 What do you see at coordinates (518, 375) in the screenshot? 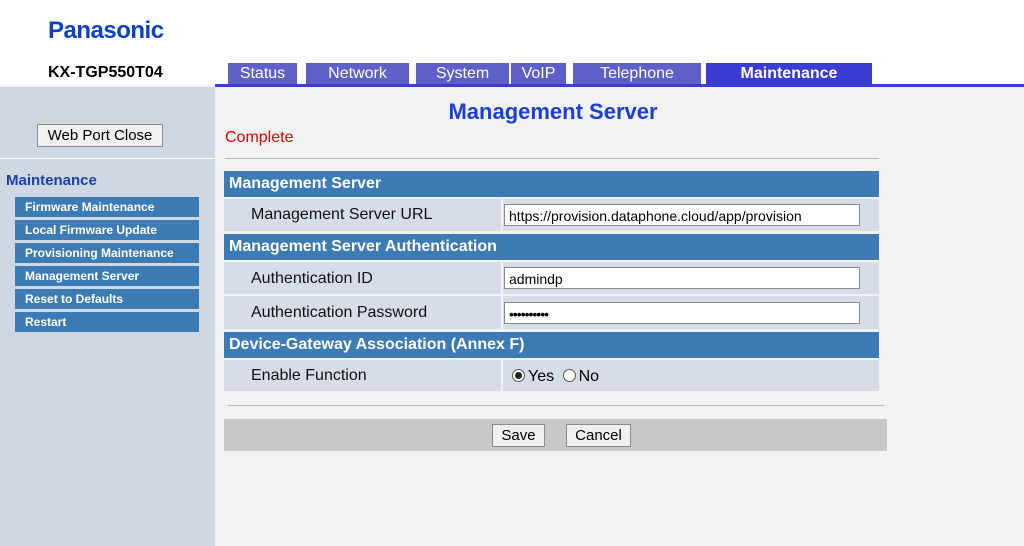
I see `enable-yes-radio` at bounding box center [518, 375].